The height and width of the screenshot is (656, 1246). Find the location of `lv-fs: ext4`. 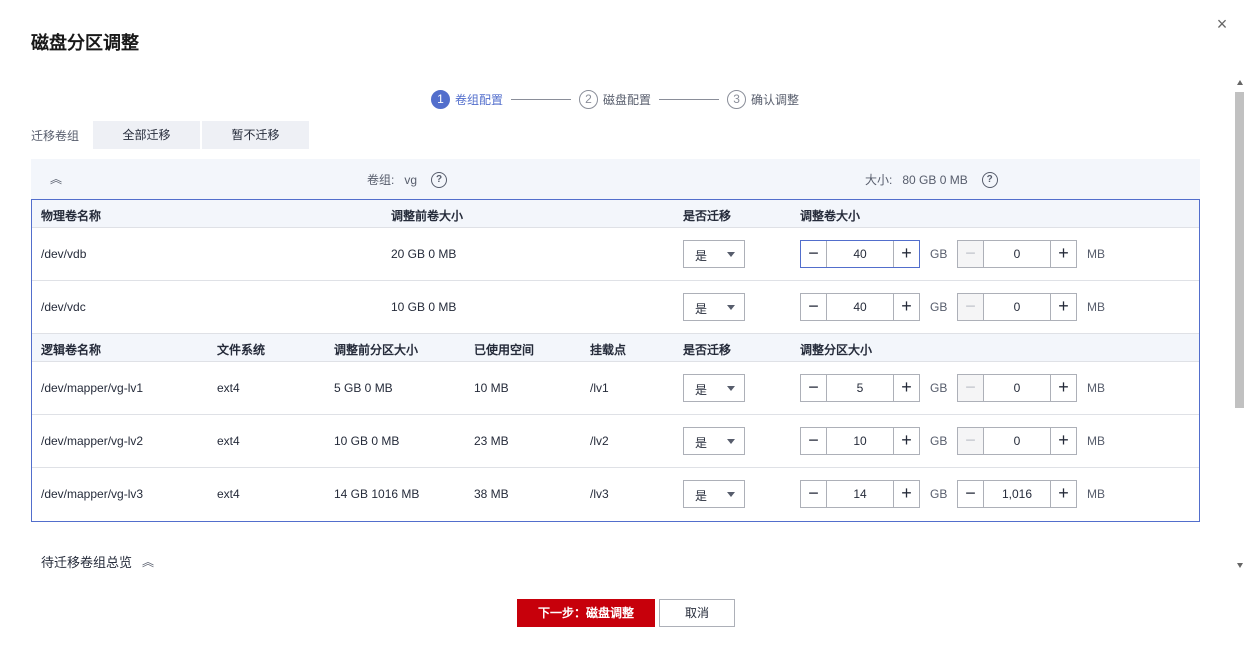

lv-fs: ext4 is located at coordinates (228, 441).